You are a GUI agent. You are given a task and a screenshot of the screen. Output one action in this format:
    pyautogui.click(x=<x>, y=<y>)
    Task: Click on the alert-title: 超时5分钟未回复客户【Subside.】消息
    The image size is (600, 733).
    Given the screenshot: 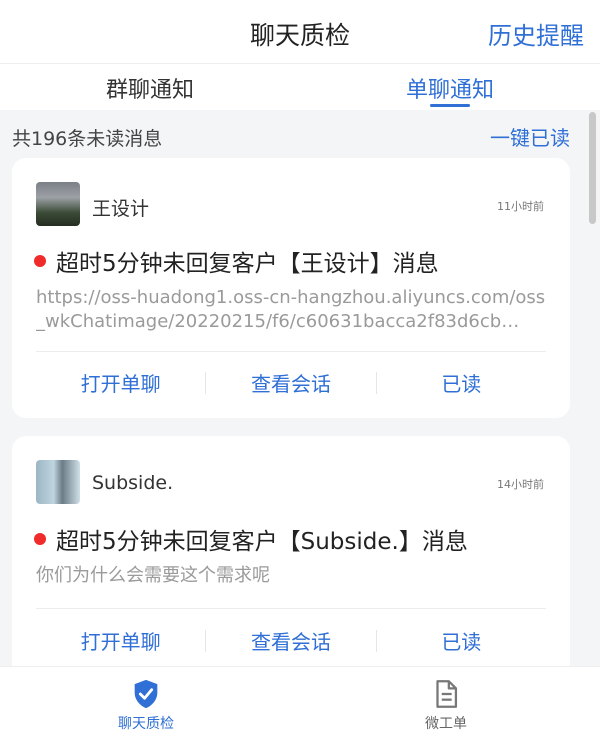 What is the action you would take?
    pyautogui.click(x=262, y=542)
    